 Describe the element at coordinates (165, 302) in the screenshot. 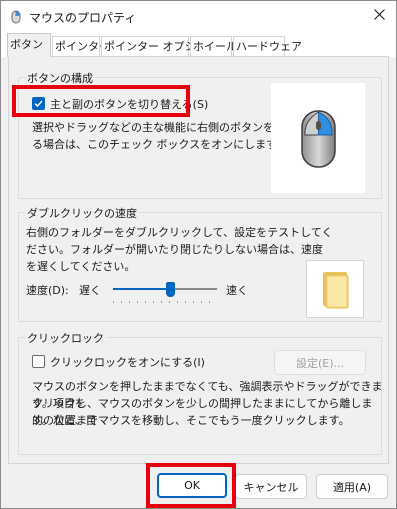

I see `slider-ticks` at that location.